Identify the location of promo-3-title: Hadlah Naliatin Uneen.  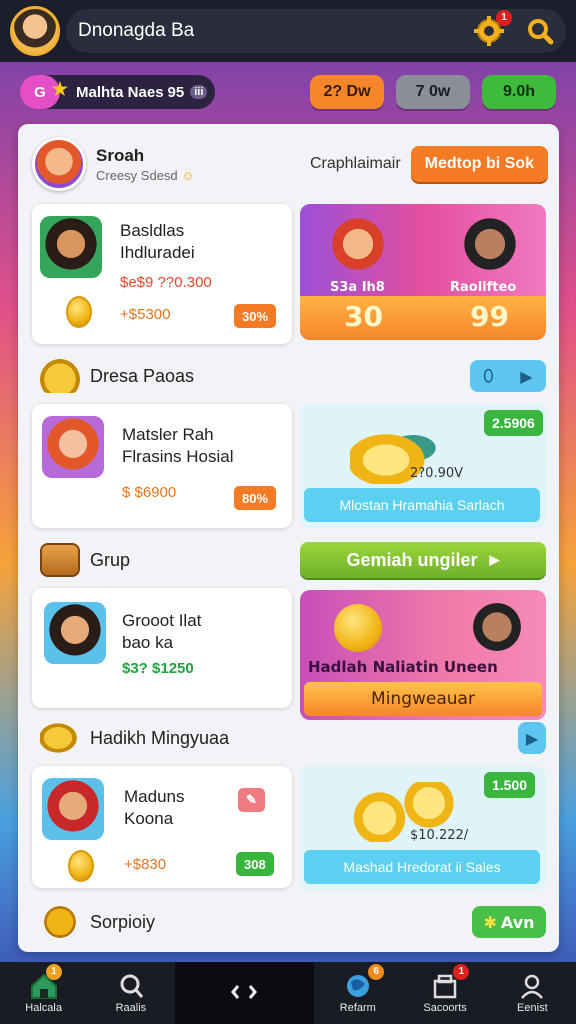
(403, 667).